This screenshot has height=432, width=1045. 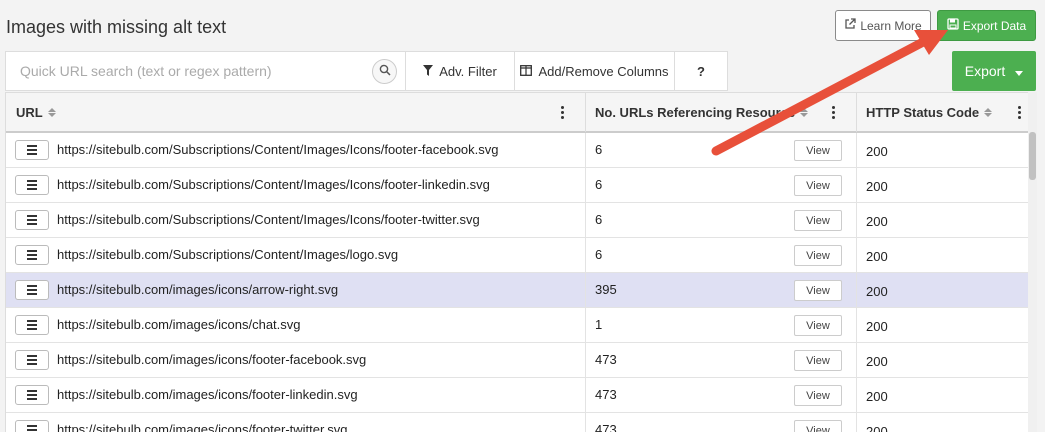 I want to click on search-icon, so click(x=385, y=72).